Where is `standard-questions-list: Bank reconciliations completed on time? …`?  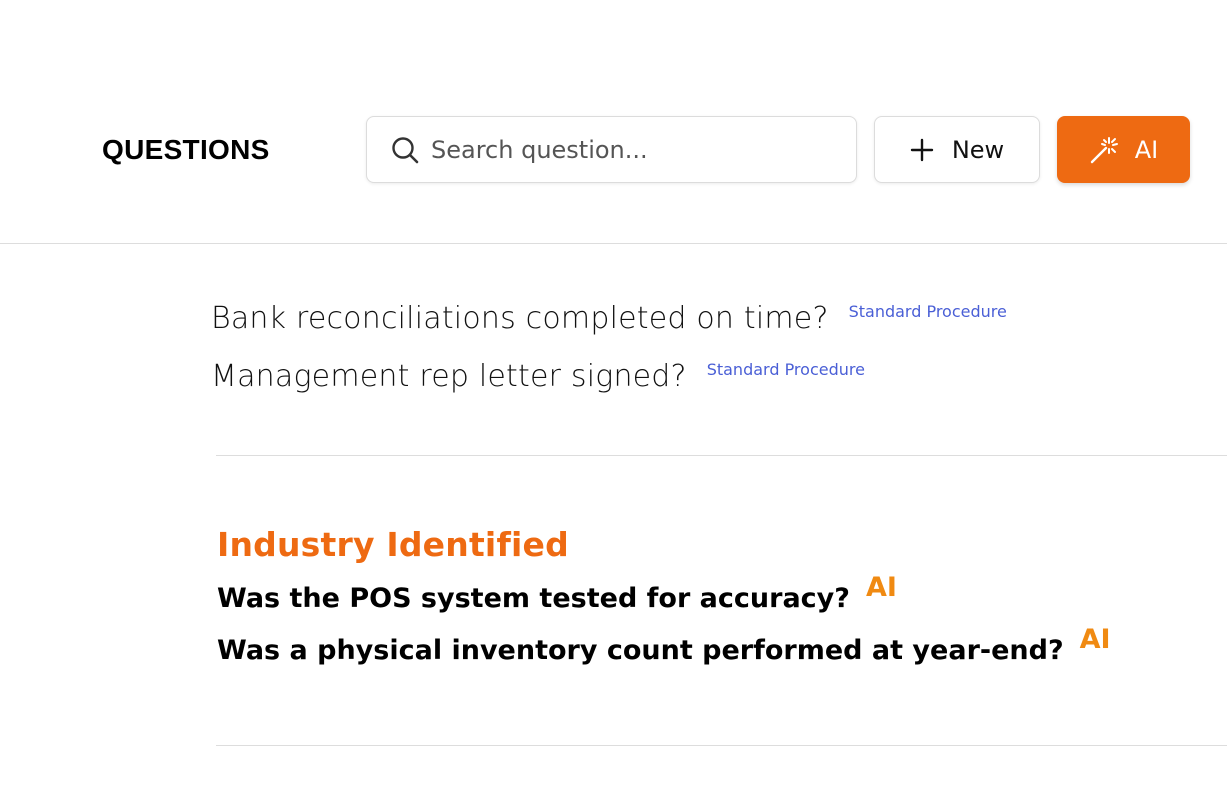 standard-questions-list: Bank reconciliations completed on time? … is located at coordinates (609, 356).